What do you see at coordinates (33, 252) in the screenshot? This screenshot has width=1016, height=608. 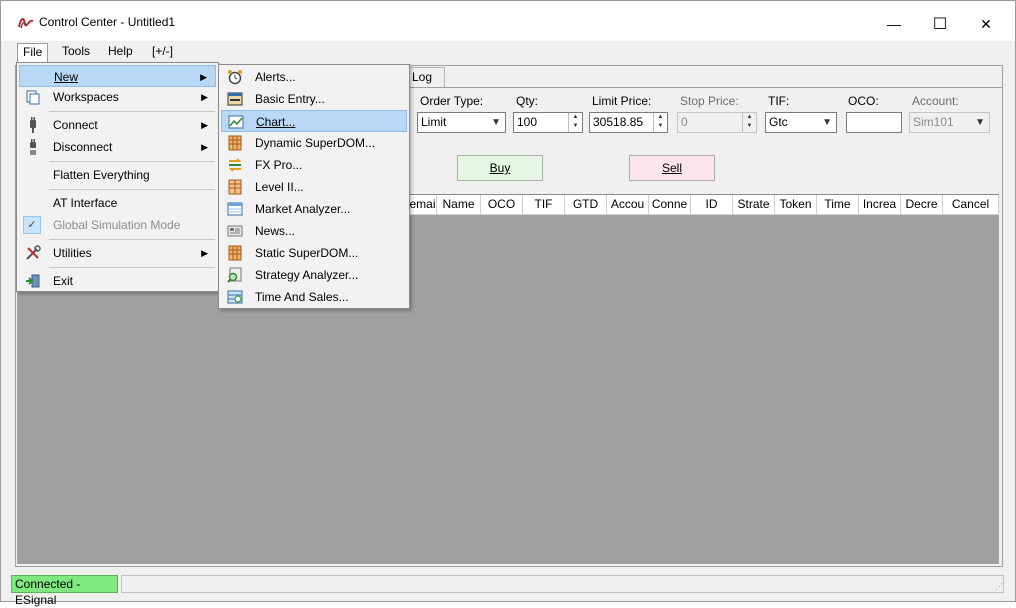 I see `tools-icon` at bounding box center [33, 252].